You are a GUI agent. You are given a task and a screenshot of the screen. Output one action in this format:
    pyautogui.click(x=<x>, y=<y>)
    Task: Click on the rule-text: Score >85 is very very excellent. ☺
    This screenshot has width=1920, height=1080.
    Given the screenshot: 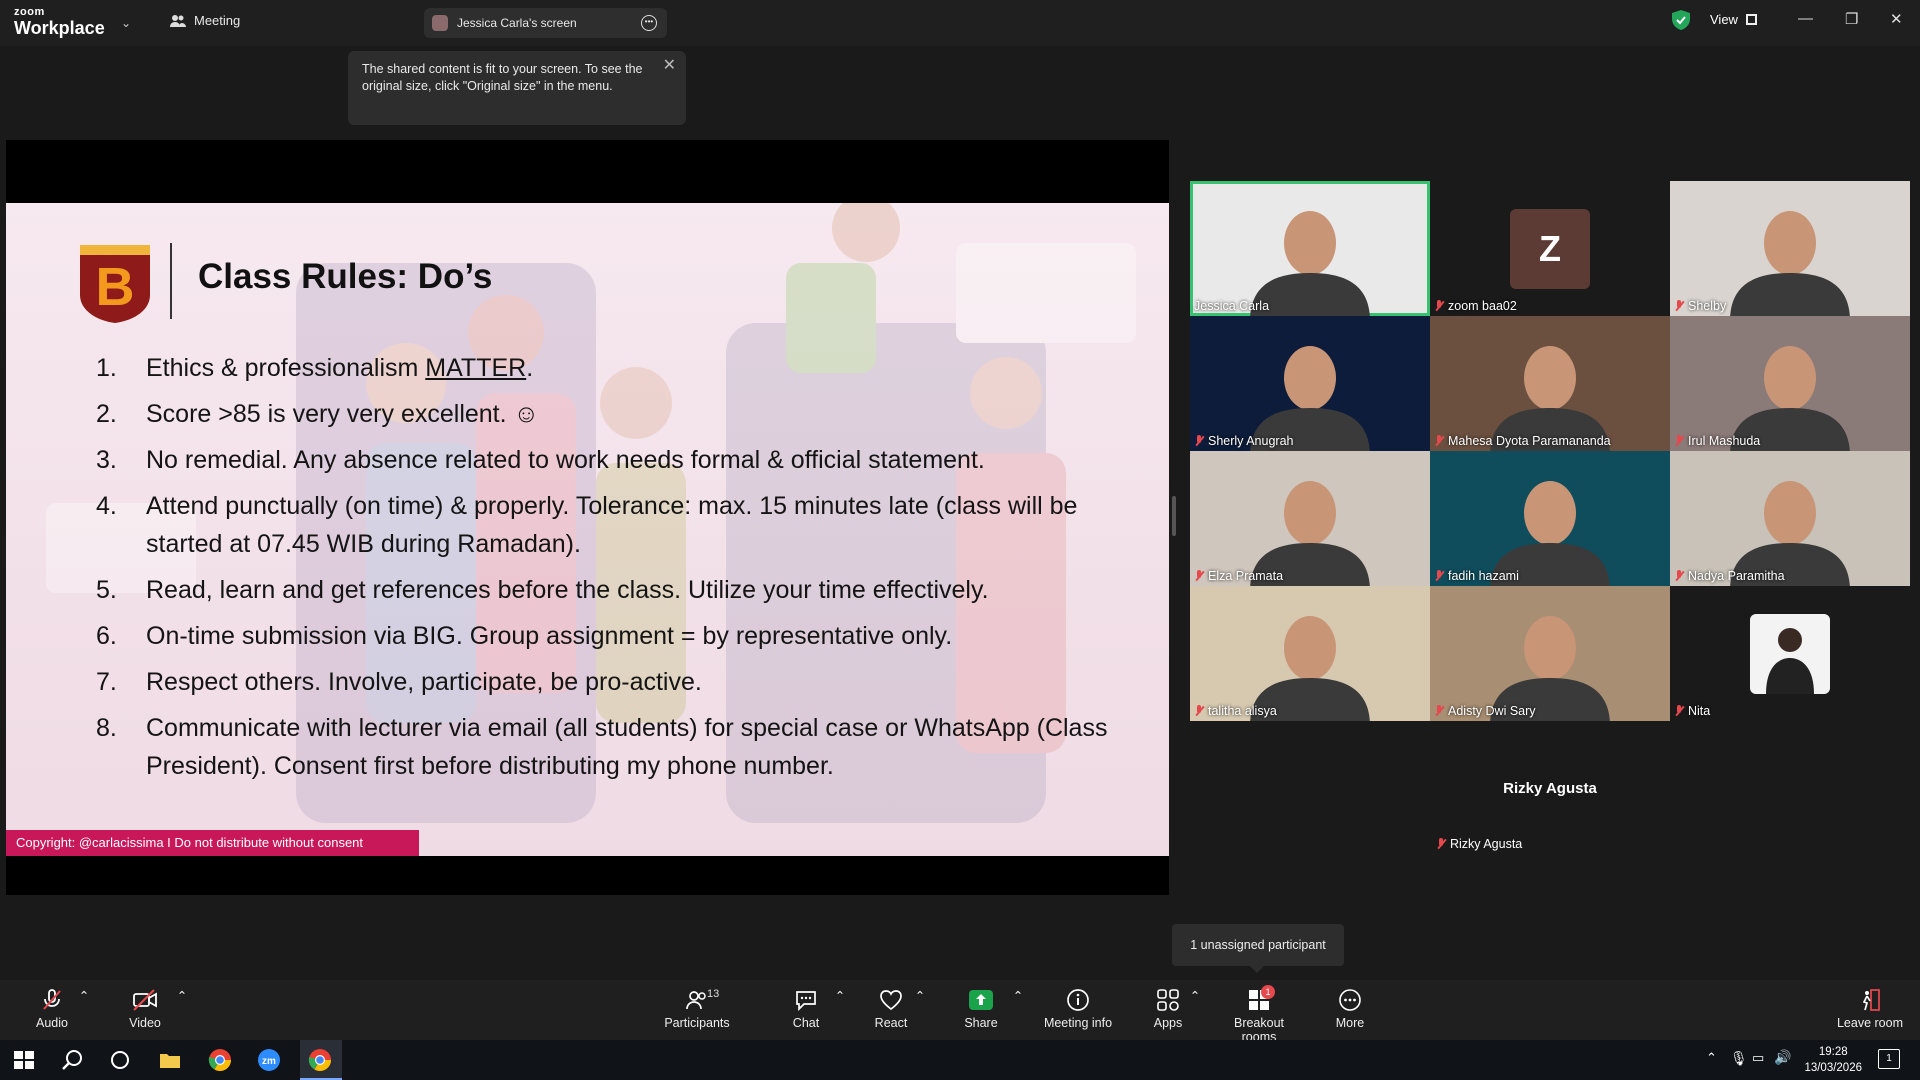 What is the action you would take?
    pyautogui.click(x=343, y=414)
    